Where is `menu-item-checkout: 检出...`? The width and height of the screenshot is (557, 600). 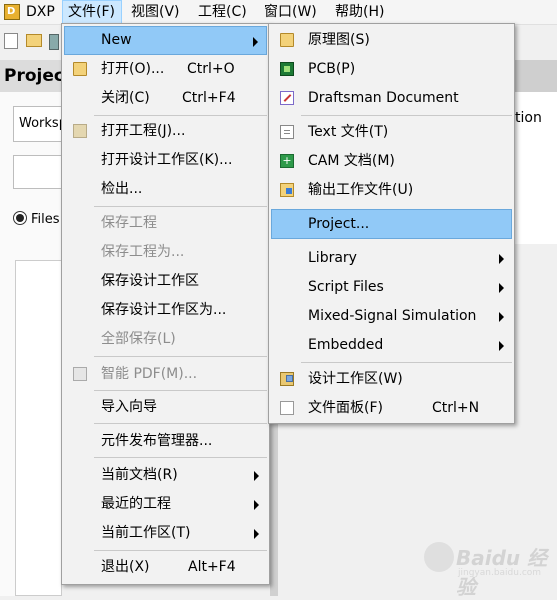 menu-item-checkout: 检出... is located at coordinates (165, 189).